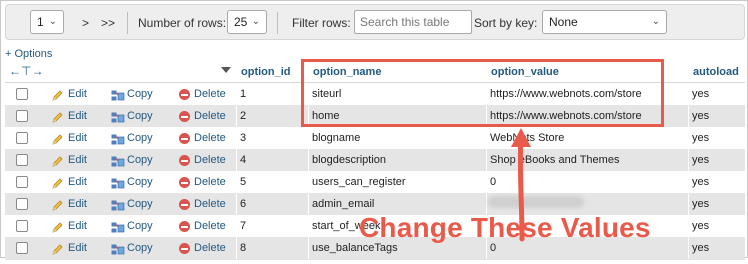 This screenshot has width=748, height=264. Describe the element at coordinates (243, 160) in the screenshot. I see `cell-option-id: 4` at that location.